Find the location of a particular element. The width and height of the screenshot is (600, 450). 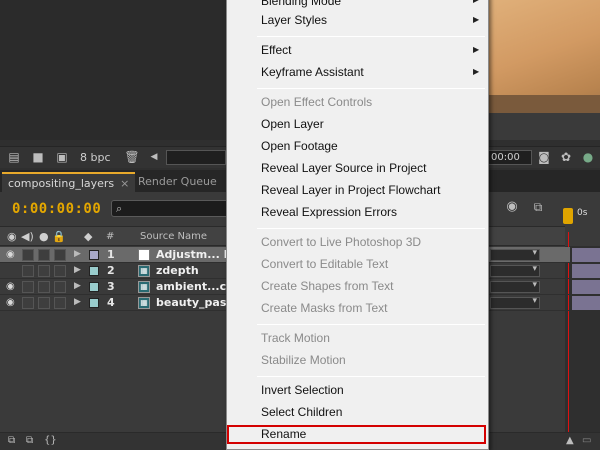

layer-number: 4 is located at coordinates (111, 302).